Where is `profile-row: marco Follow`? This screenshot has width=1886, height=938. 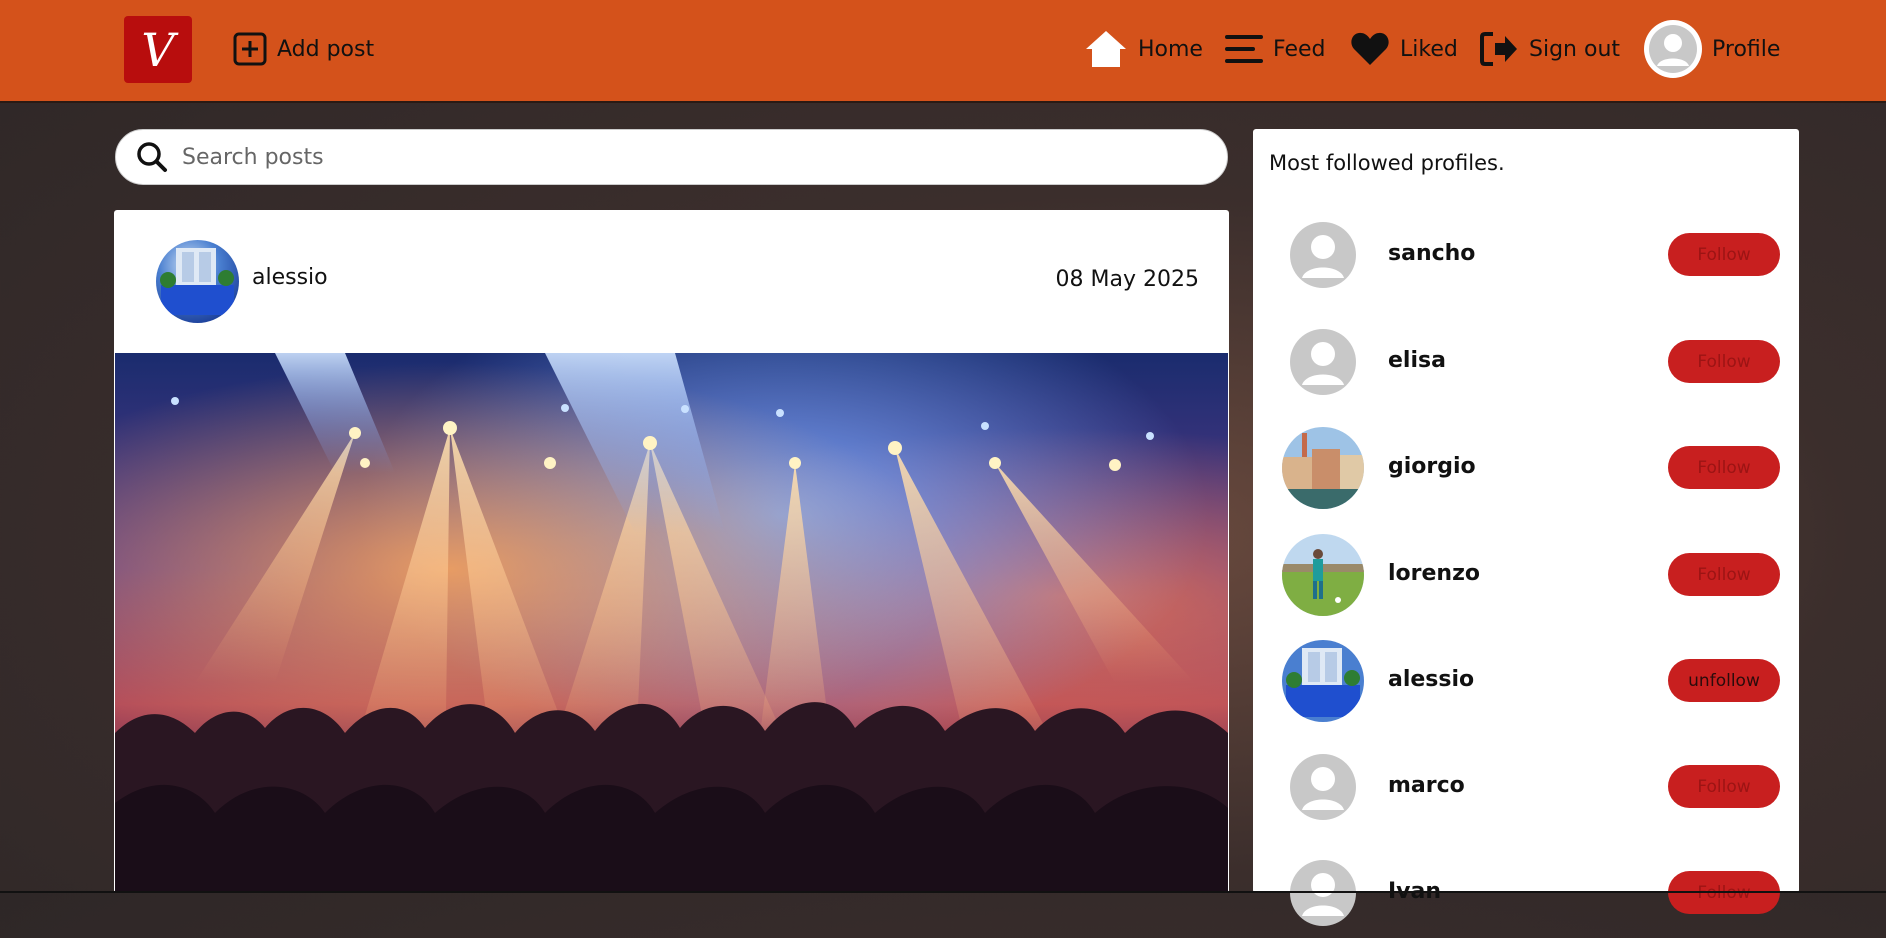
profile-row: marco Follow is located at coordinates (1526, 787).